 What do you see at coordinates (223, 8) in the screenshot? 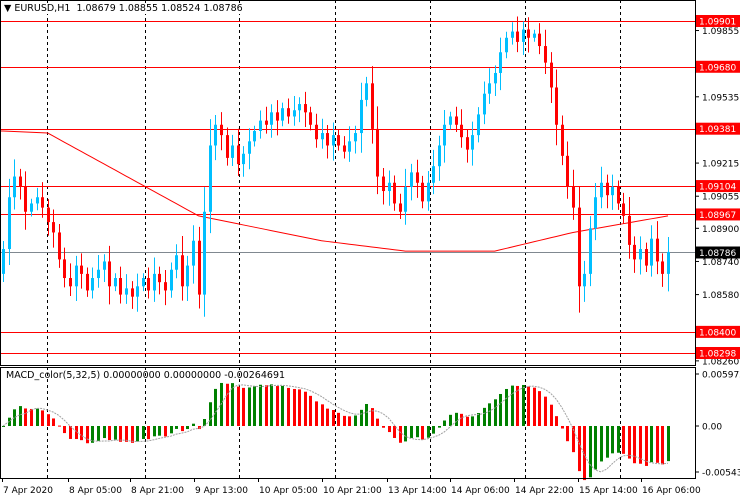
I see `close-value: 1.08786` at bounding box center [223, 8].